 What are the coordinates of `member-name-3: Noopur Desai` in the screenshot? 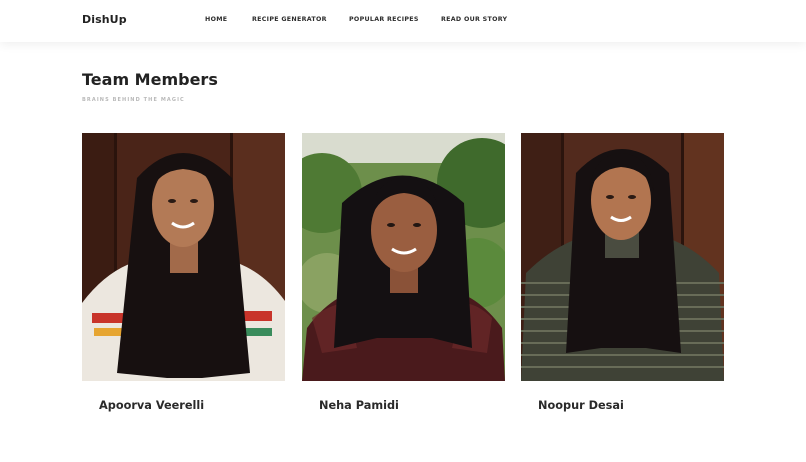 It's located at (581, 405).